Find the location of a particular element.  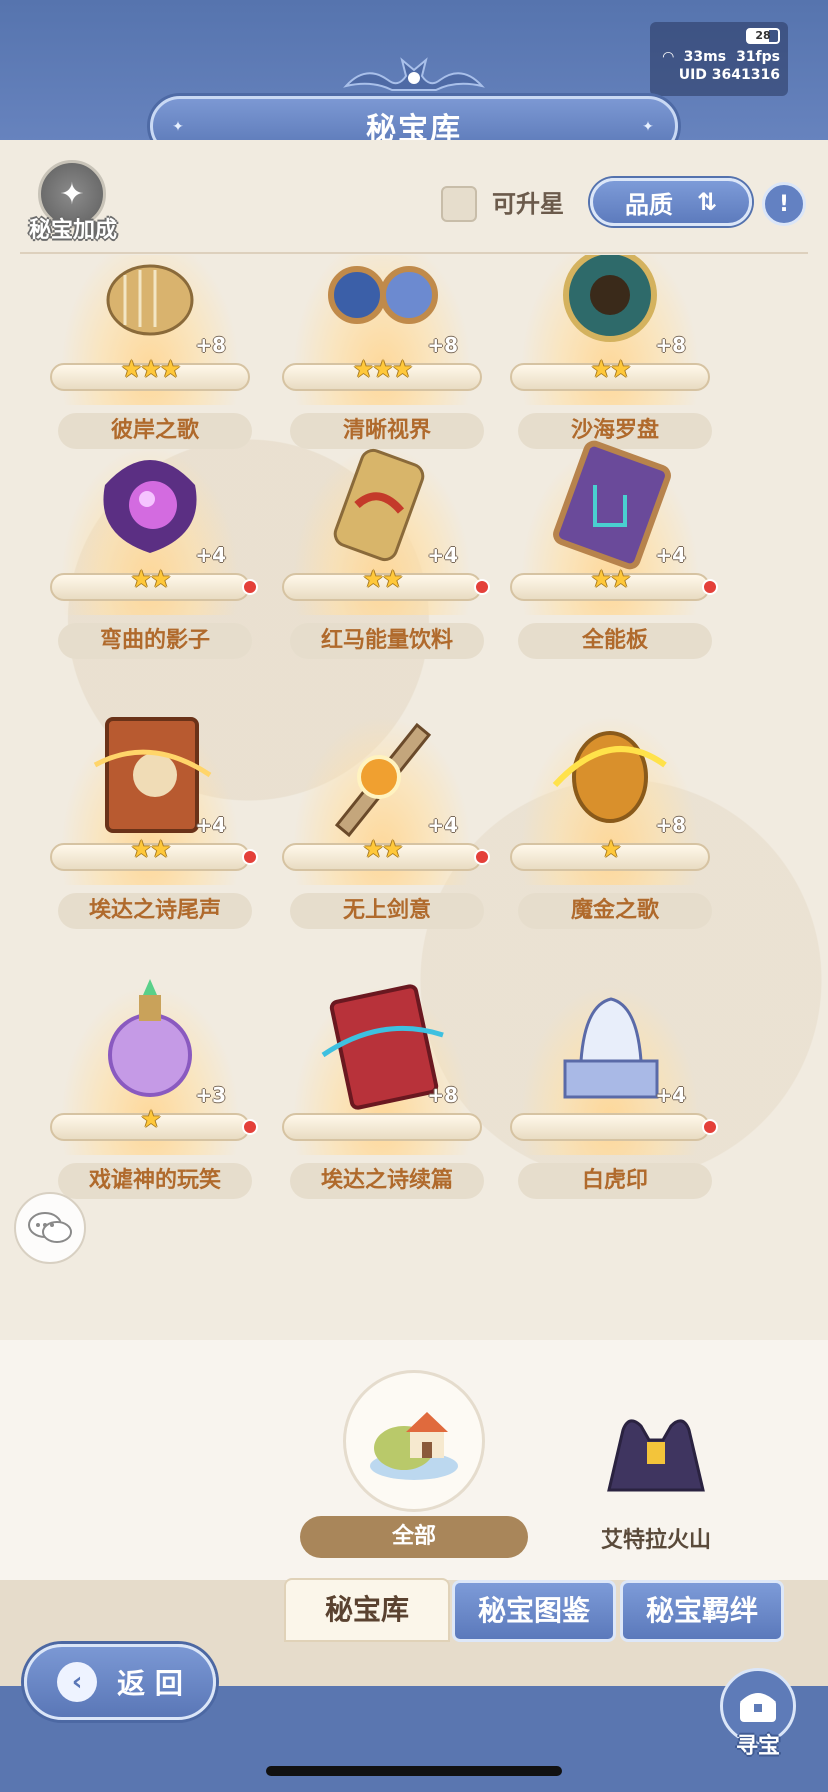

quality-sort-label: 品质 is located at coordinates (648, 204).